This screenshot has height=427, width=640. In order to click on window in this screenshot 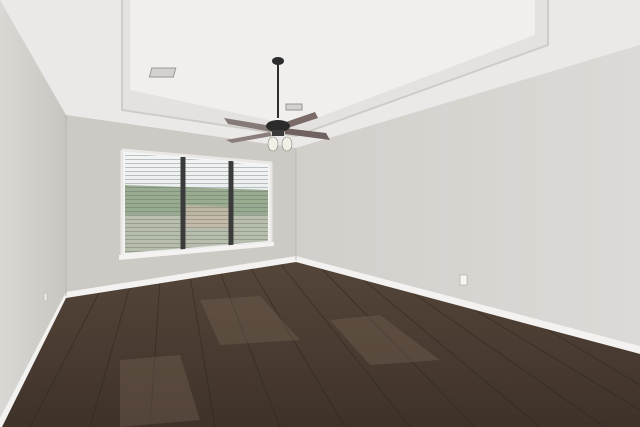, I will do `click(196, 204)`.